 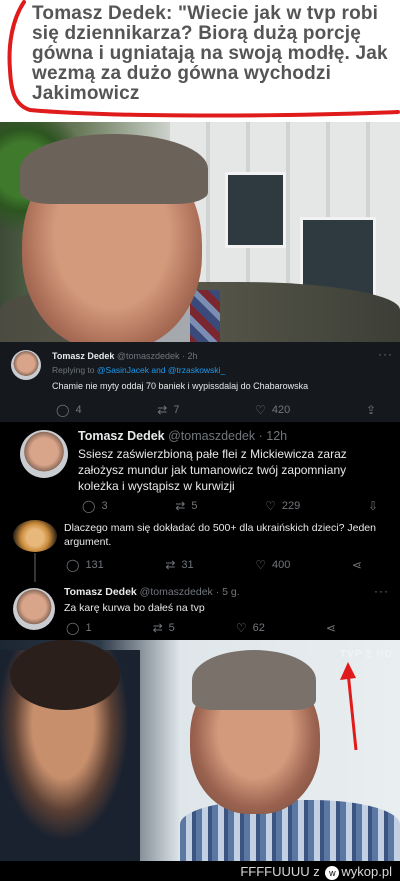 I want to click on tweet-author: Tomasz Dedek @tomaszdedek · 5 g., so click(x=152, y=592).